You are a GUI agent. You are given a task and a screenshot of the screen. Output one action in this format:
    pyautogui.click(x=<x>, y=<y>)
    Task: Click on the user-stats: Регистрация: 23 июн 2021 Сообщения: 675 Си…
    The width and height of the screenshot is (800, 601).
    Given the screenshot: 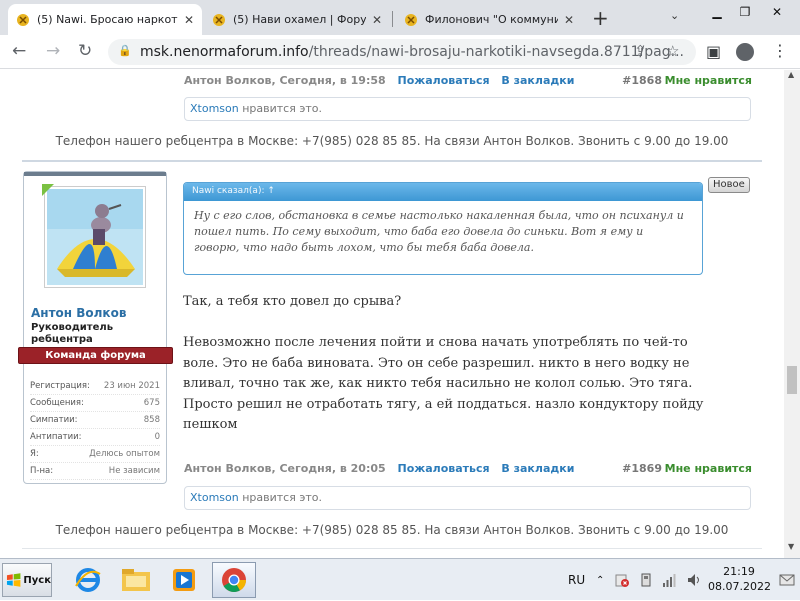 What is the action you would take?
    pyautogui.click(x=95, y=429)
    